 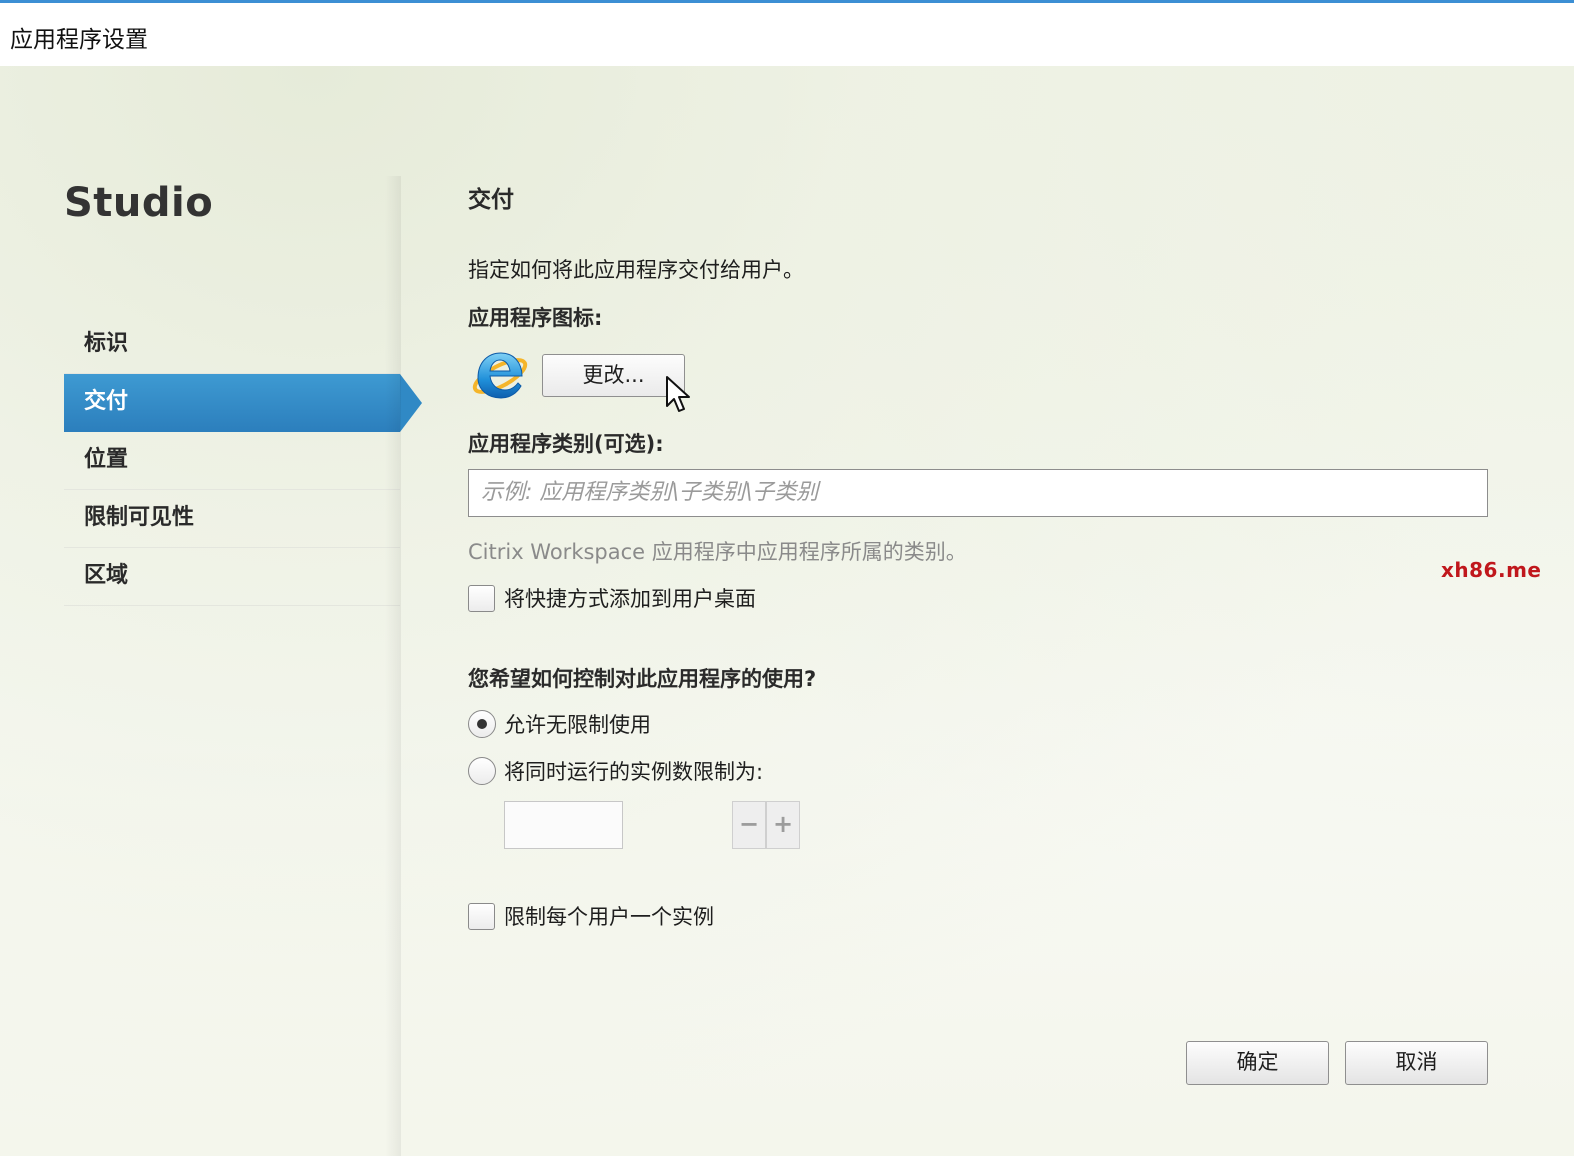 I want to click on limit-instances-radio, so click(x=482, y=771).